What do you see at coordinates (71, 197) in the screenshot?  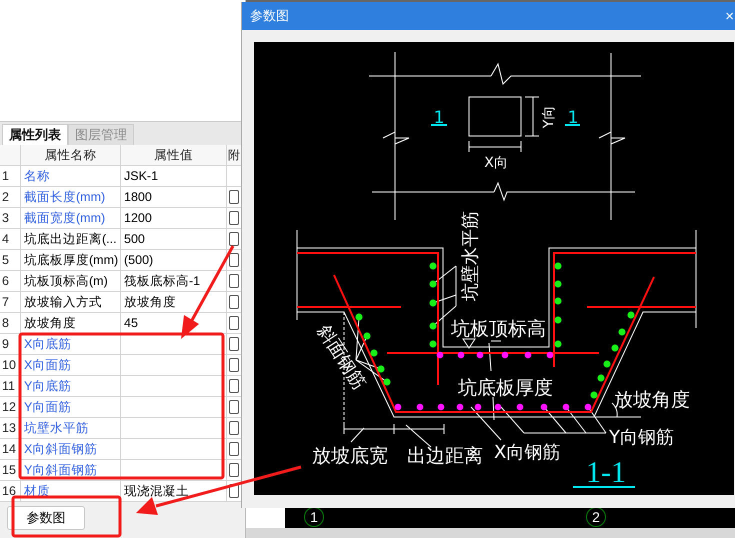 I see `table-cell: 截面长度(mm)` at bounding box center [71, 197].